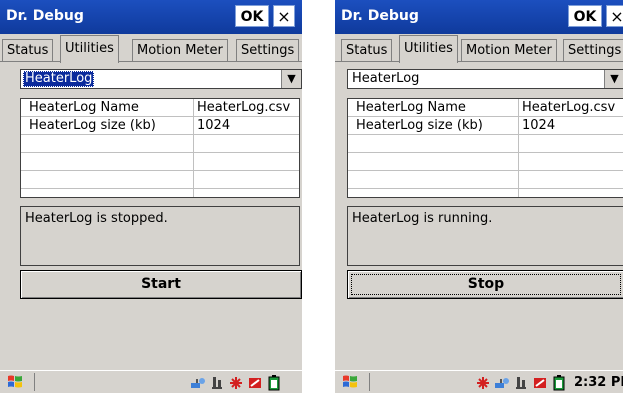  I want to click on taskbar: 2:32 PM, so click(479, 381).